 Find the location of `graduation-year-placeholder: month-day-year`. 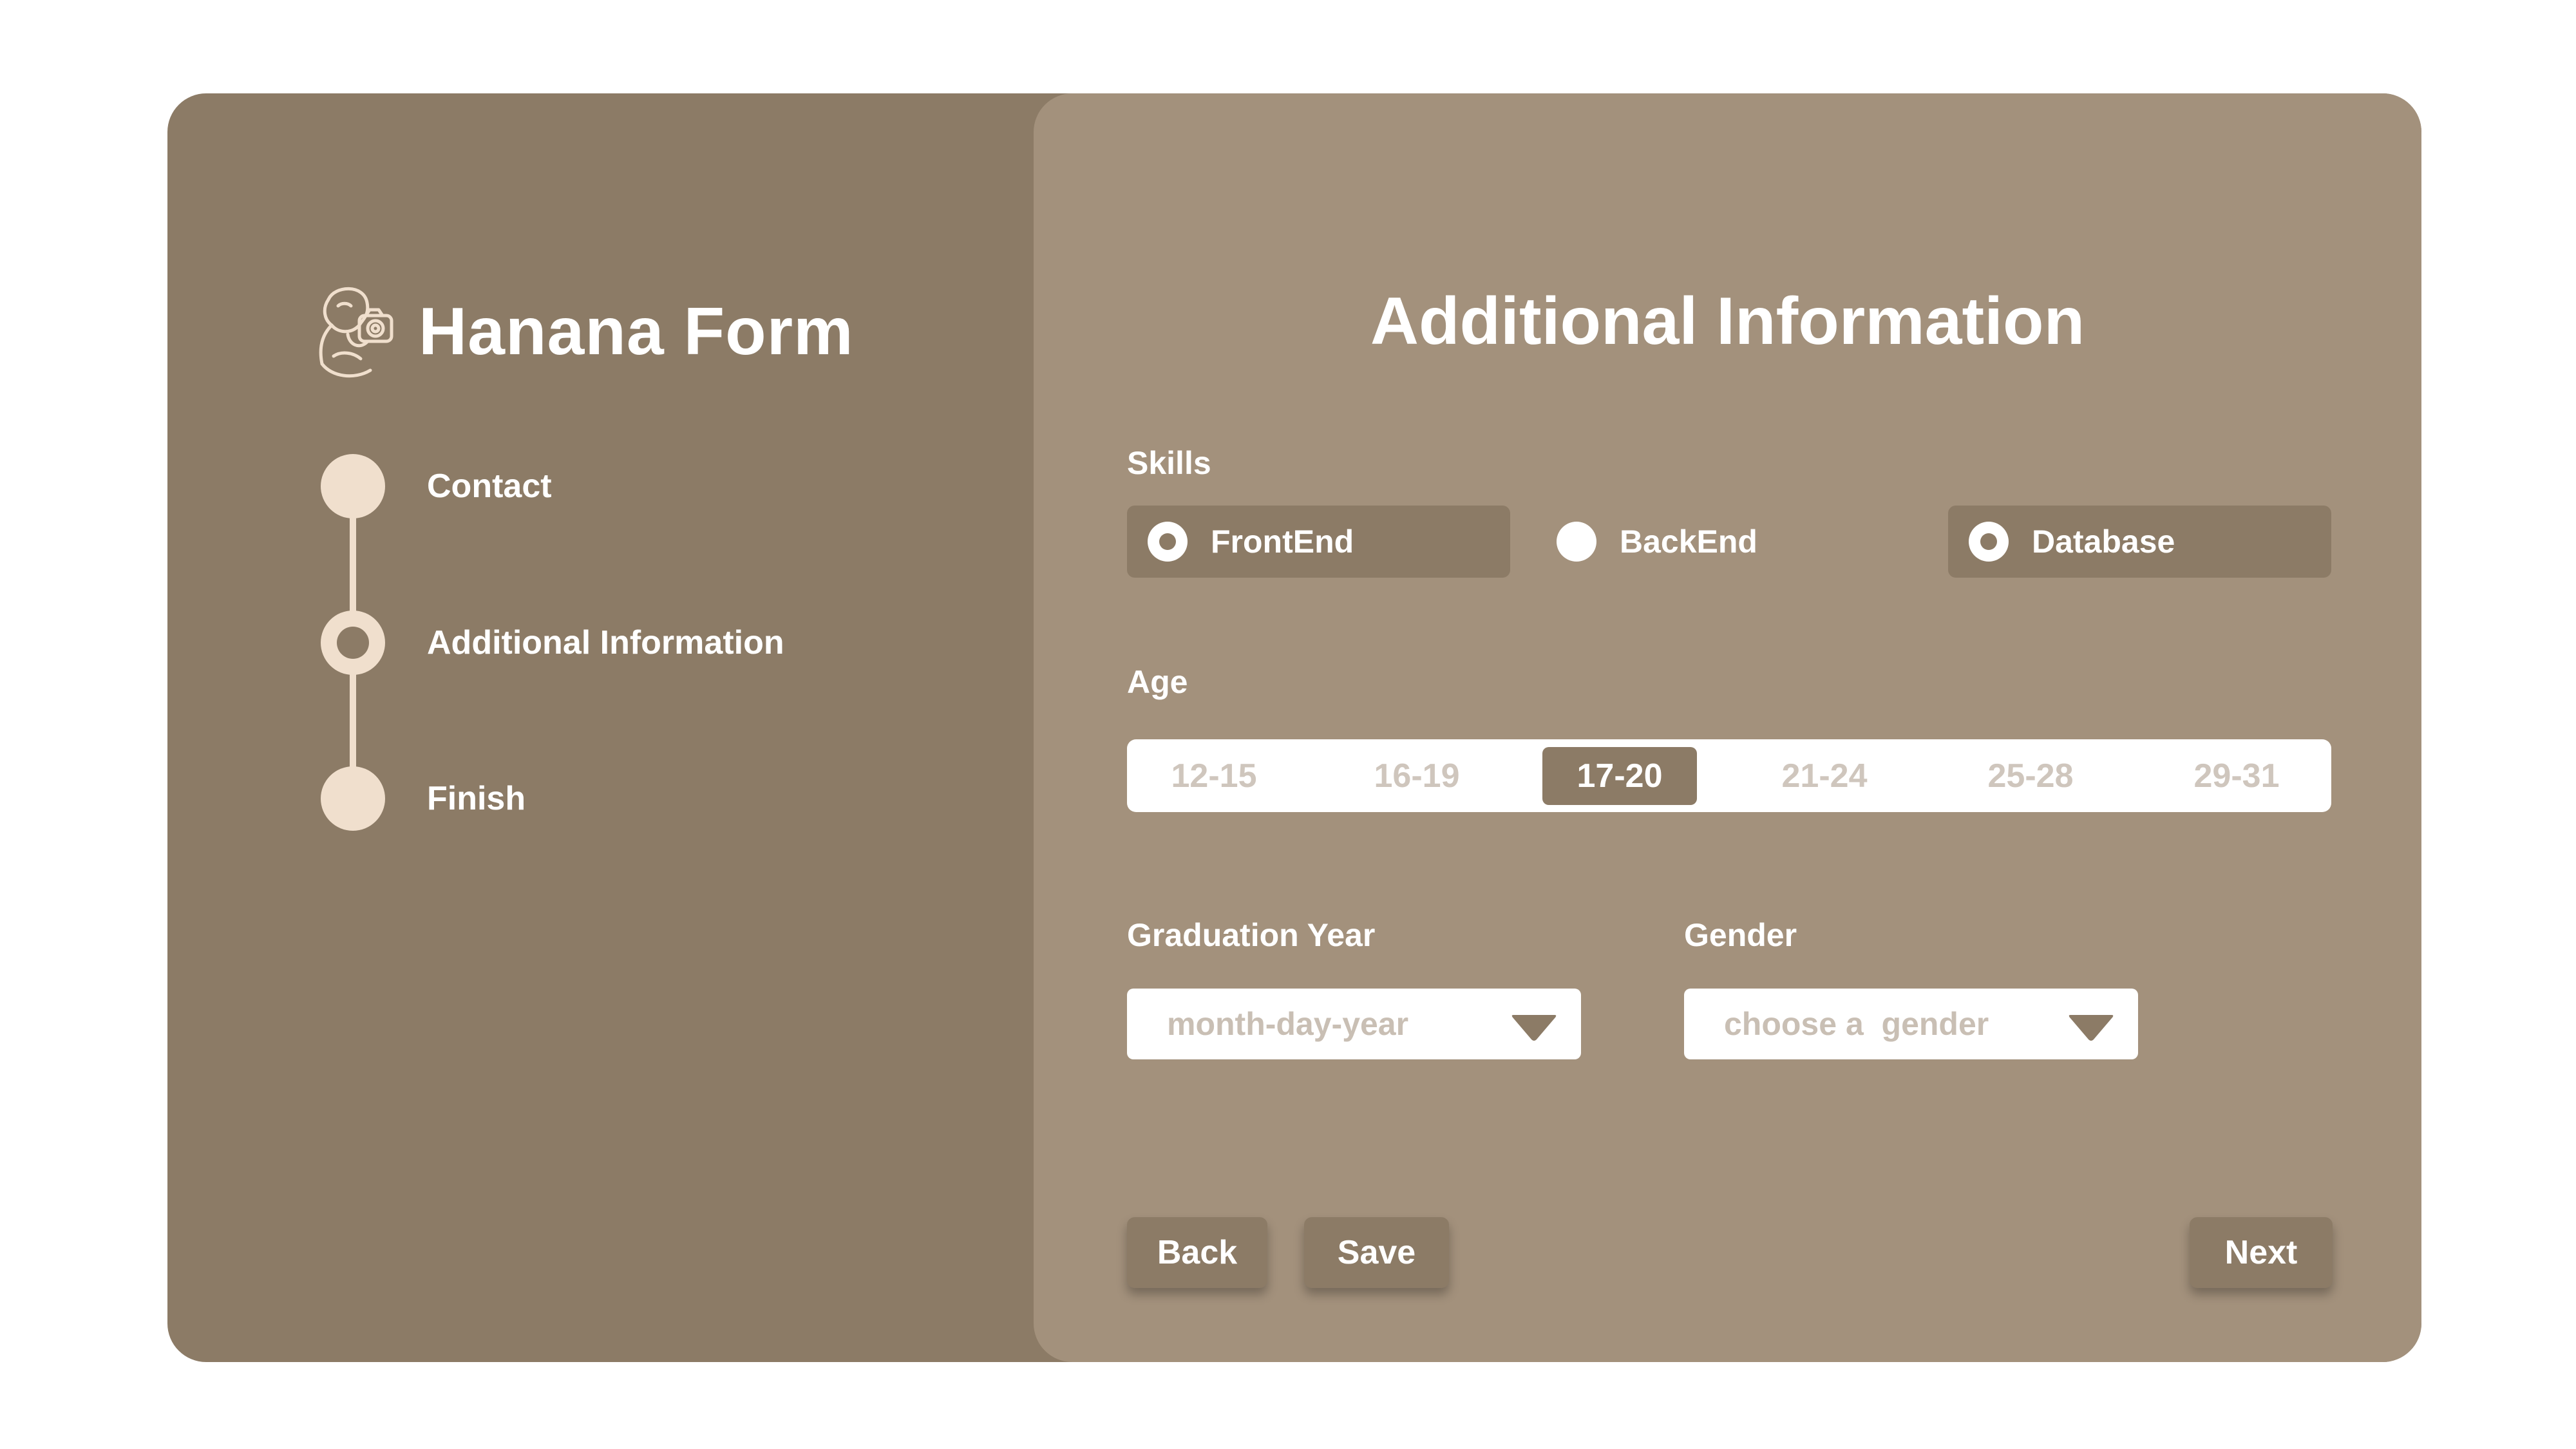

graduation-year-placeholder: month-day-year is located at coordinates (1288, 1024).